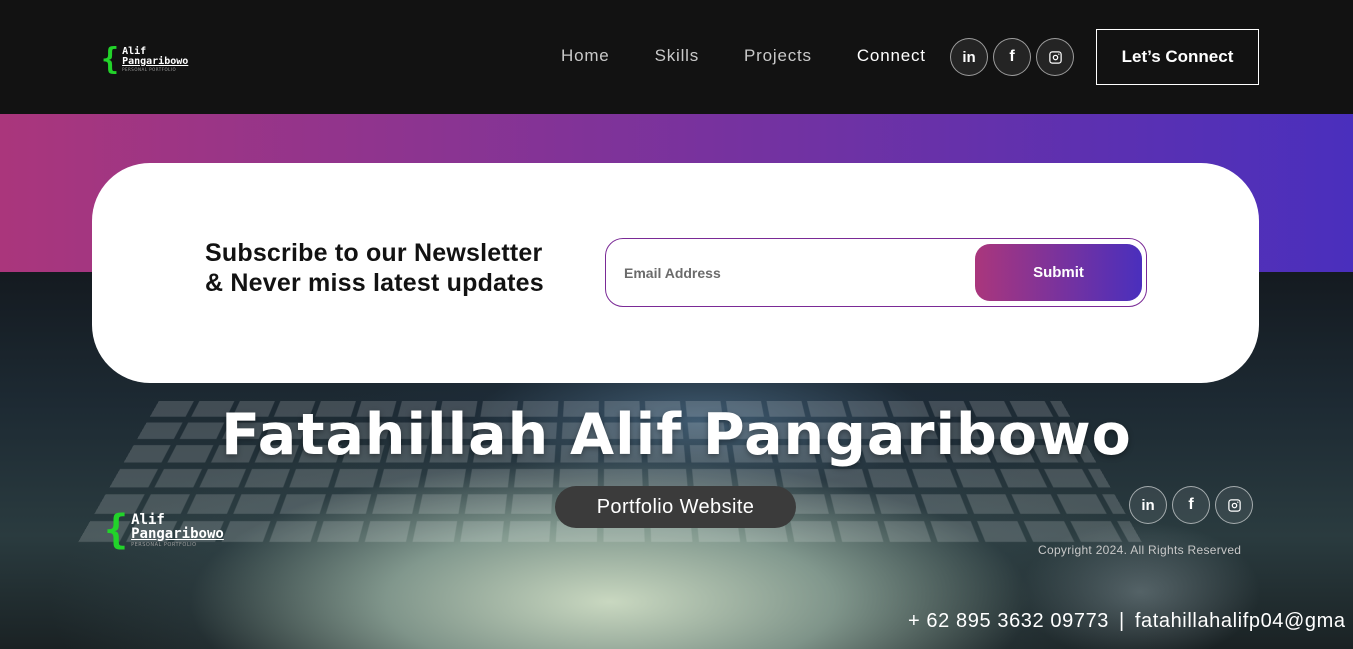 The height and width of the screenshot is (649, 1353). What do you see at coordinates (1177, 57) in the screenshot?
I see `lets-connect-button: Let’s Connect` at bounding box center [1177, 57].